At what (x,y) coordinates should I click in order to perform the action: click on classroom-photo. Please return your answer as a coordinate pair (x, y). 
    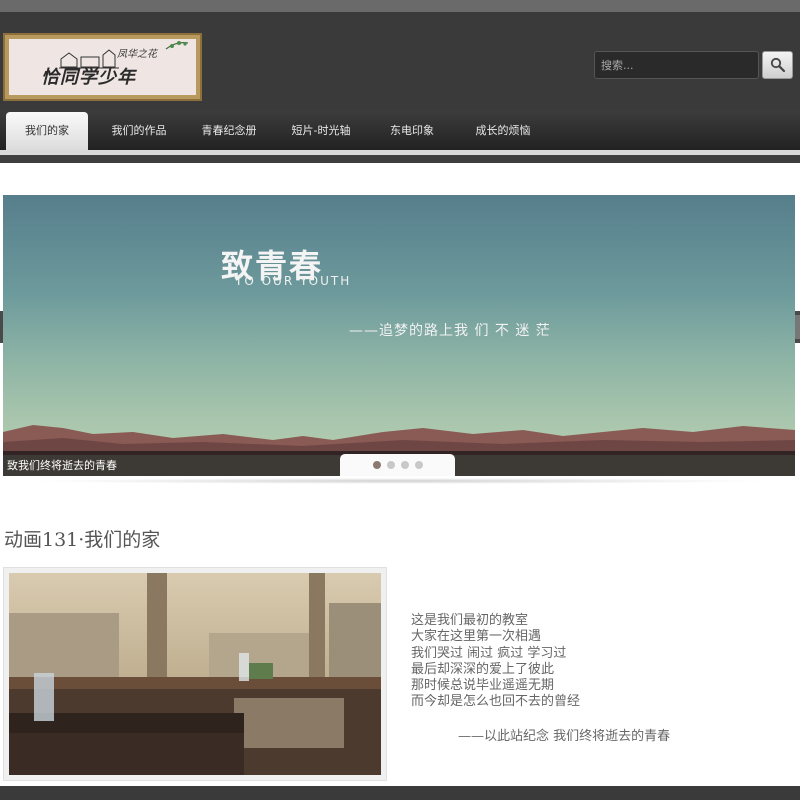
    Looking at the image, I should click on (195, 674).